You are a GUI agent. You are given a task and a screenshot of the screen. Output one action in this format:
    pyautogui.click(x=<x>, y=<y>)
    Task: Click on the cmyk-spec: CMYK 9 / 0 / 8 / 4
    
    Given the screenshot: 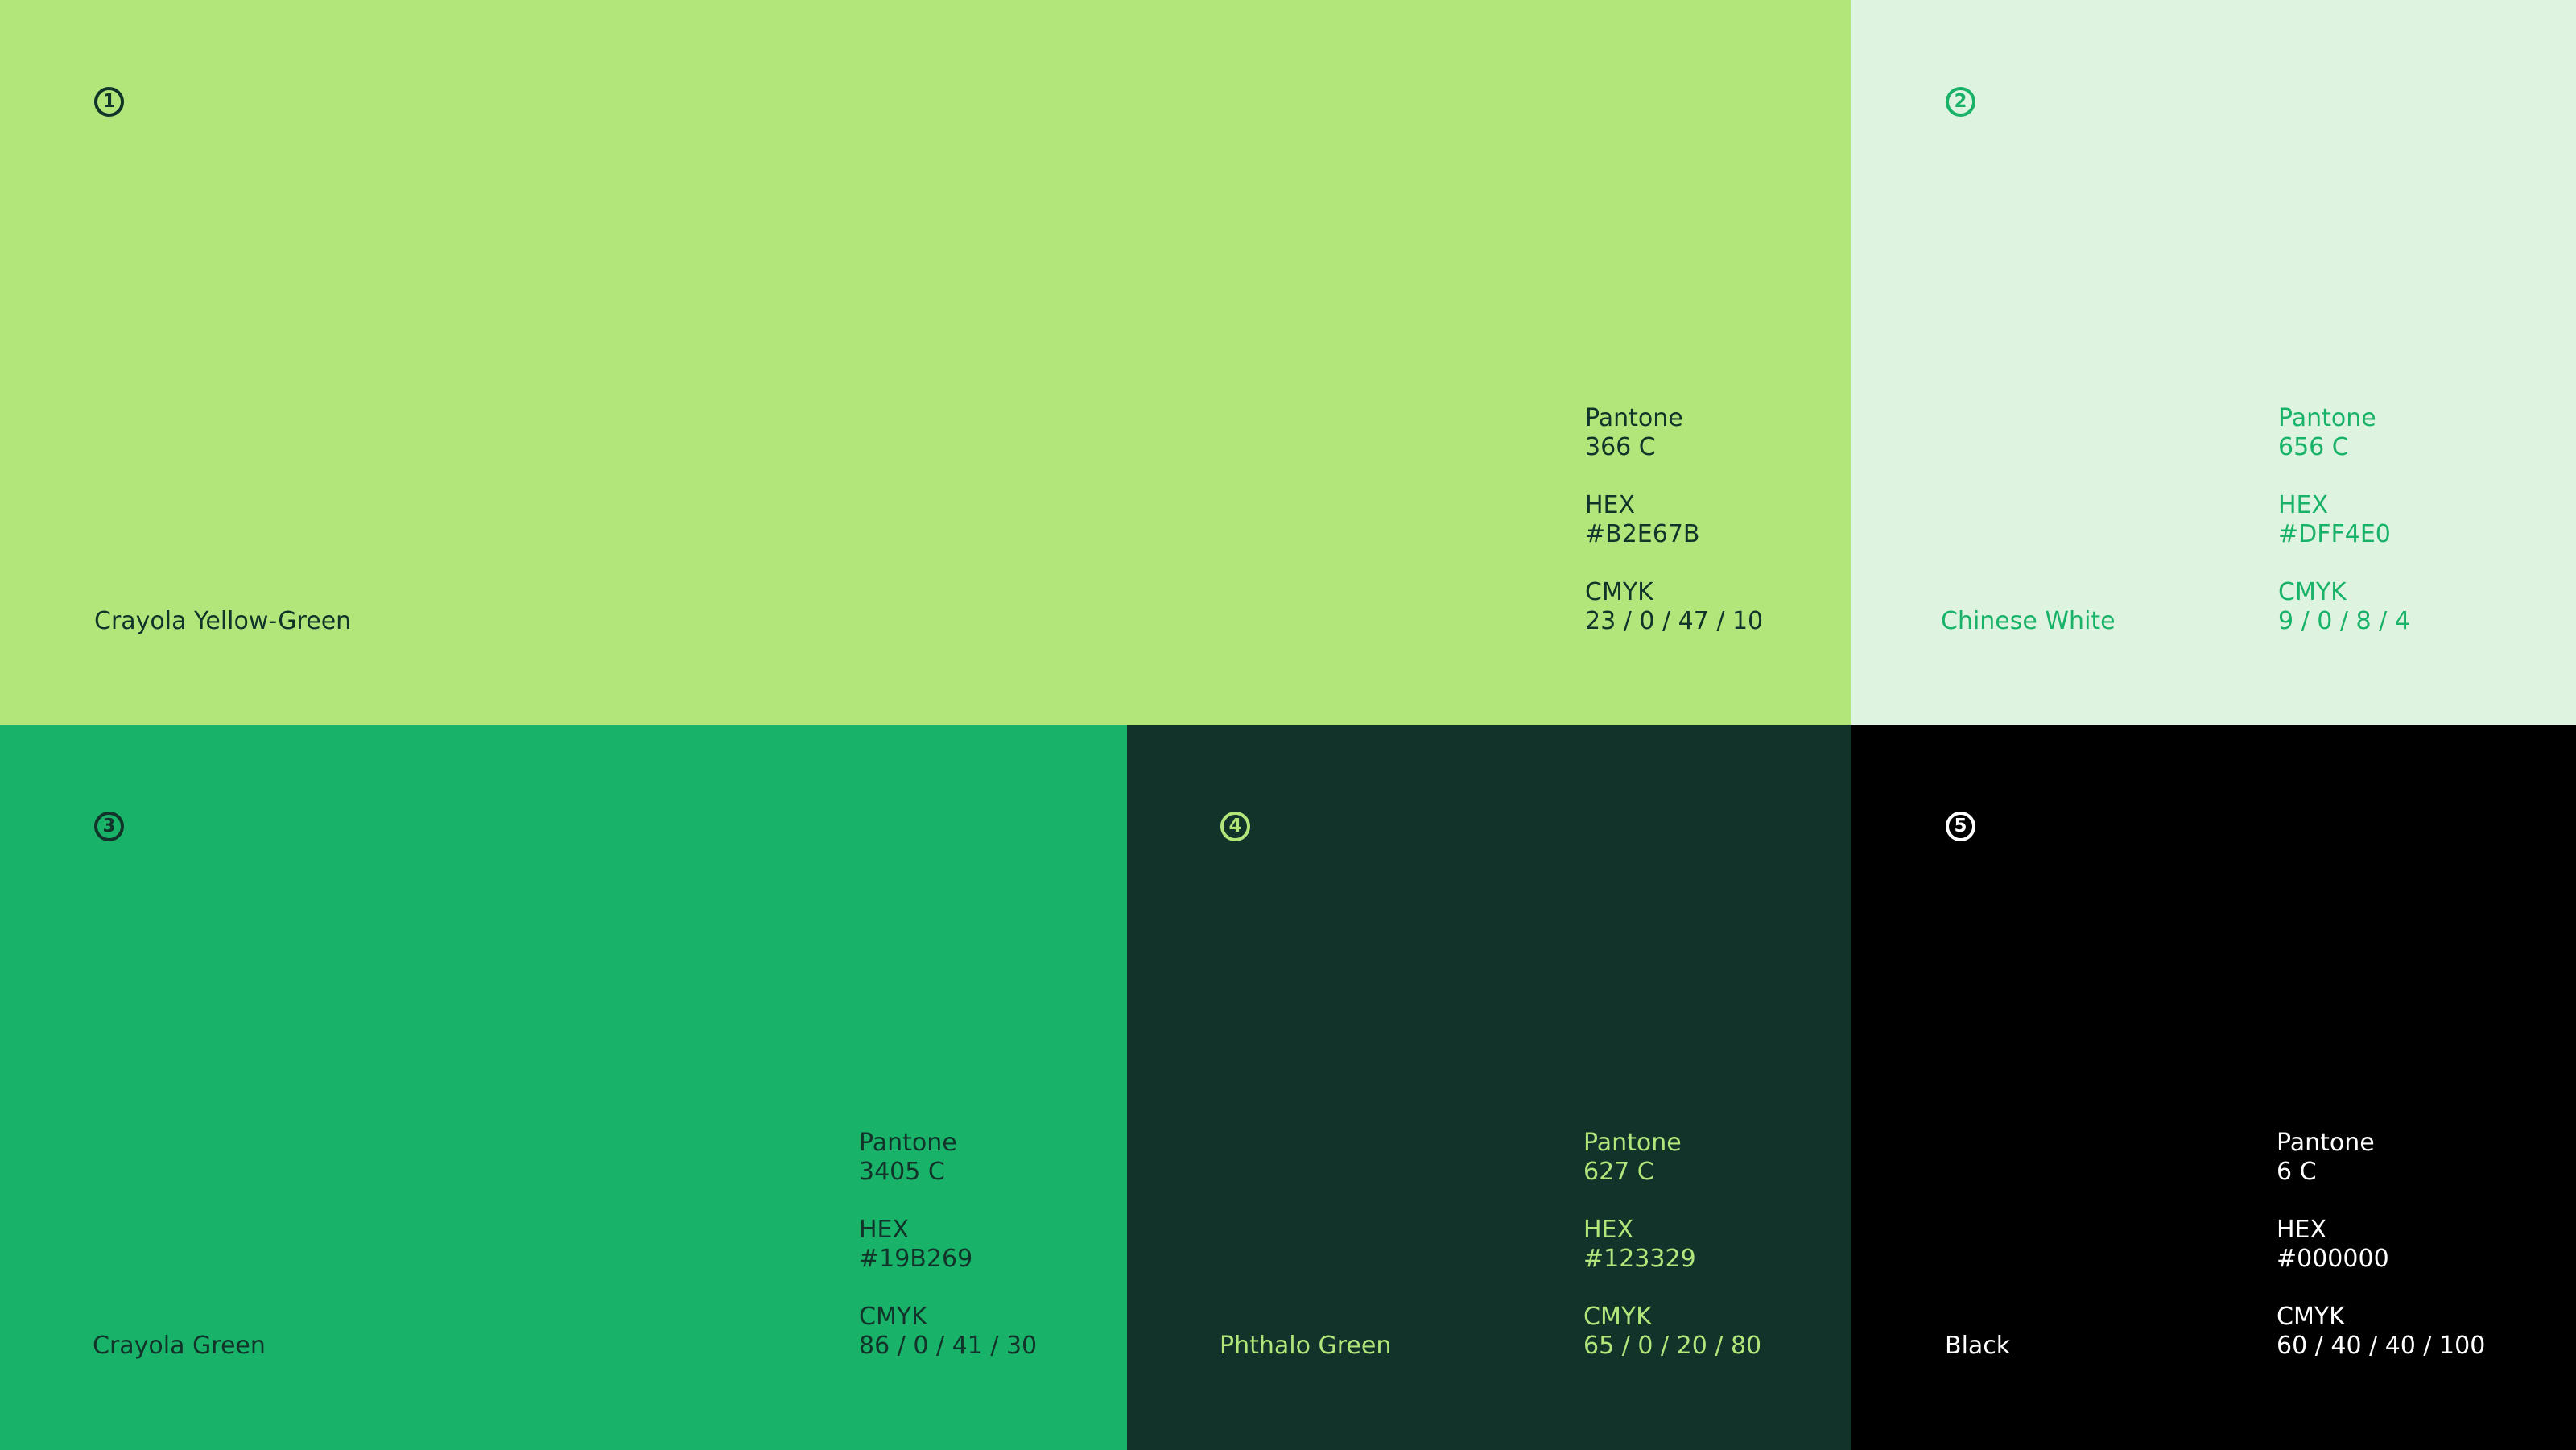 What is the action you would take?
    pyautogui.click(x=2344, y=607)
    